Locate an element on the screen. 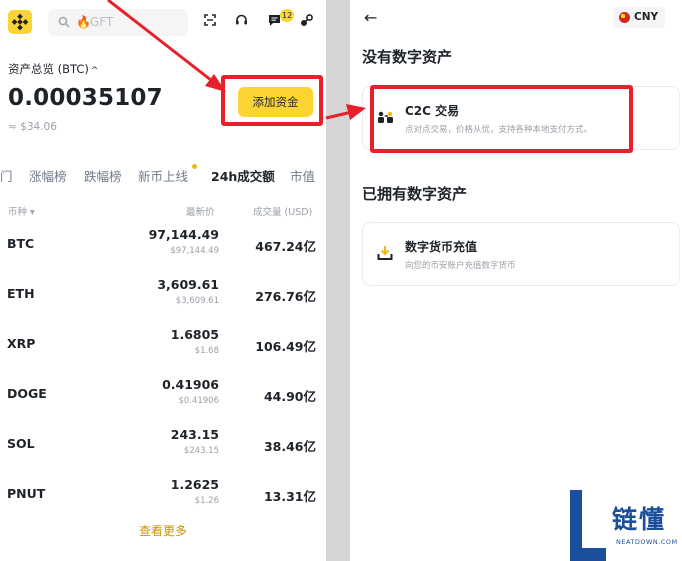 Image resolution: width=682 pixels, height=561 pixels. tab-hot: 门 is located at coordinates (6, 175).